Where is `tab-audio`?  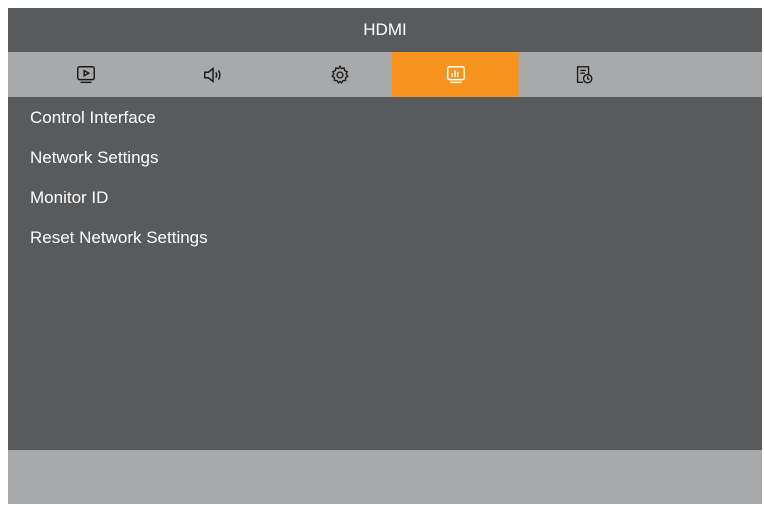 tab-audio is located at coordinates (212, 74).